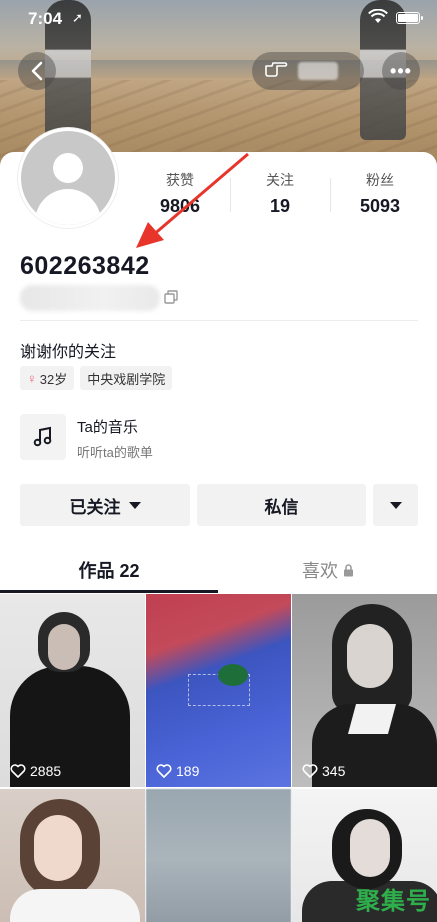 This screenshot has height=922, width=437. What do you see at coordinates (85, 266) in the screenshot?
I see `profile-username: 602263842` at bounding box center [85, 266].